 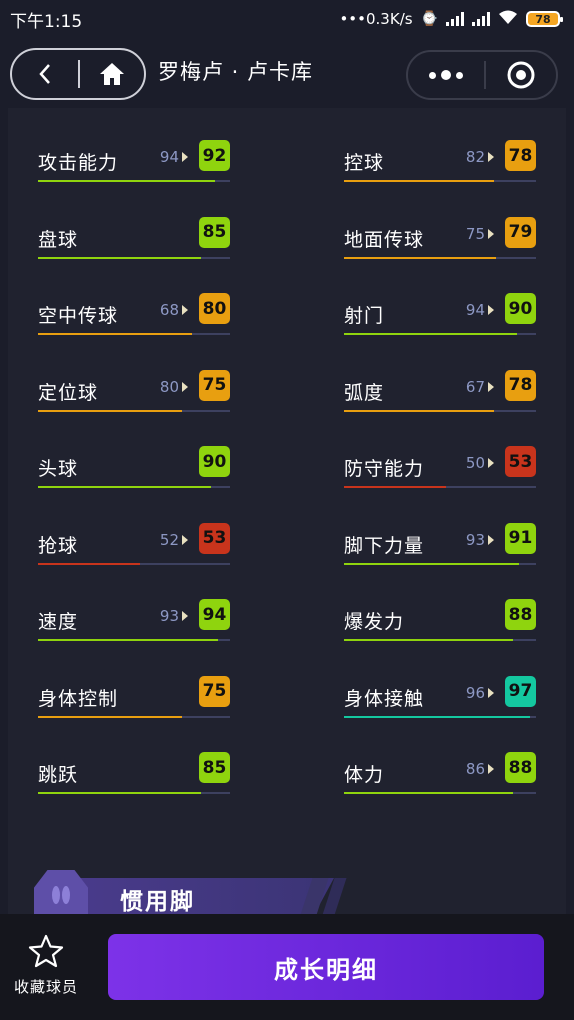 I want to click on attribute-row: 弧度 67 78, so click(x=440, y=394).